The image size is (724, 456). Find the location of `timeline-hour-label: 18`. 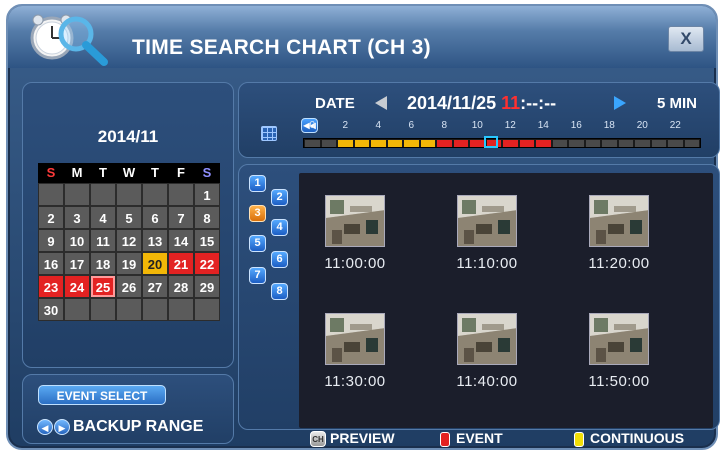

timeline-hour-label: 18 is located at coordinates (609, 125).